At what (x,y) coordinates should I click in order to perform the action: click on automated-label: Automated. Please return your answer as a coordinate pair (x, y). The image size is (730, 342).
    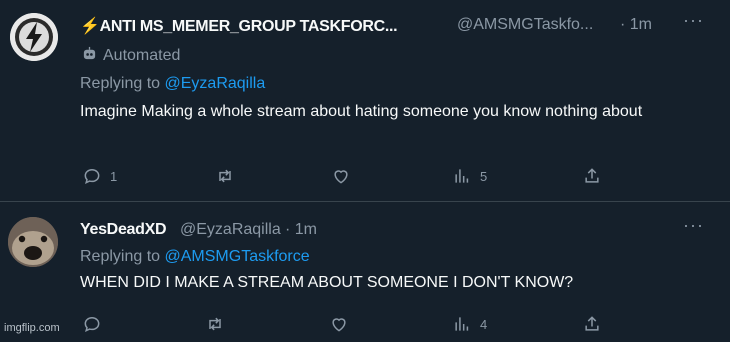
    Looking at the image, I should click on (142, 56).